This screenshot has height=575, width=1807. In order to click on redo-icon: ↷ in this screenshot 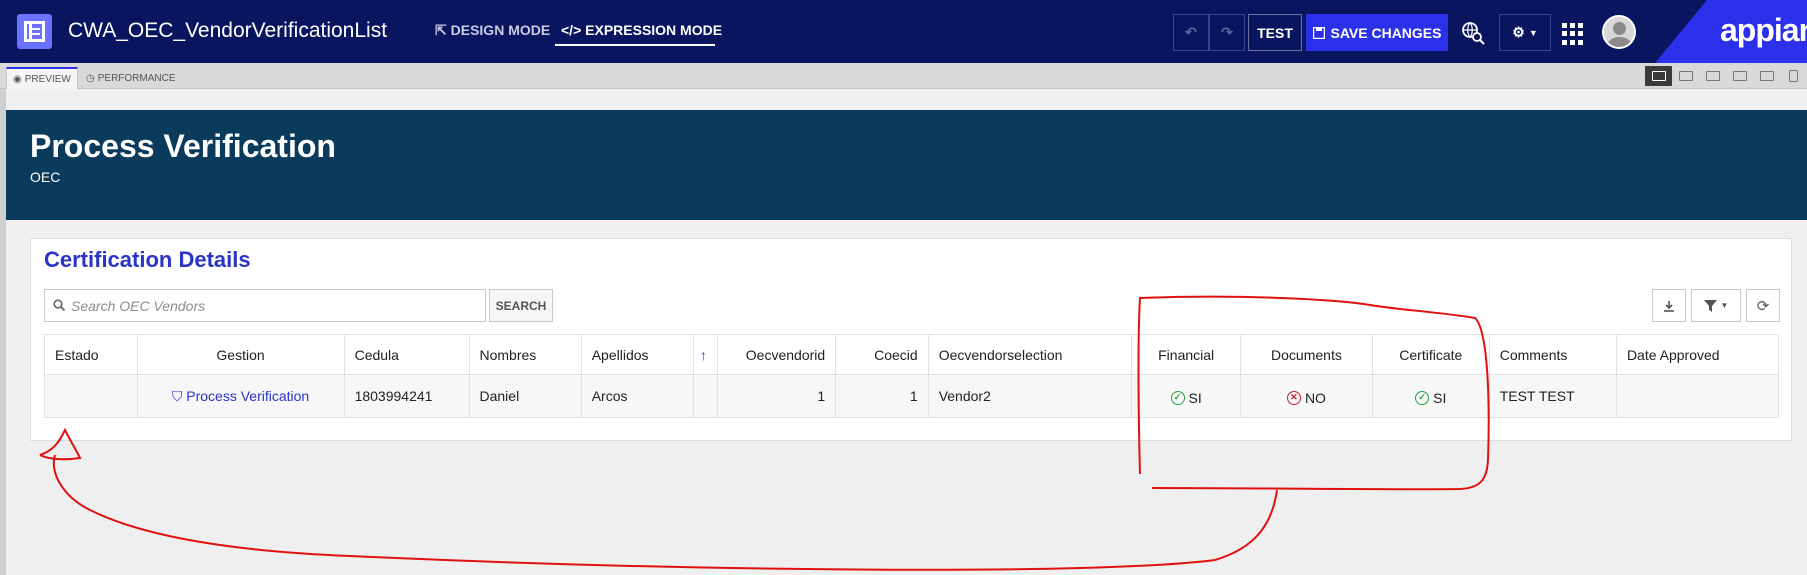, I will do `click(1227, 32)`.